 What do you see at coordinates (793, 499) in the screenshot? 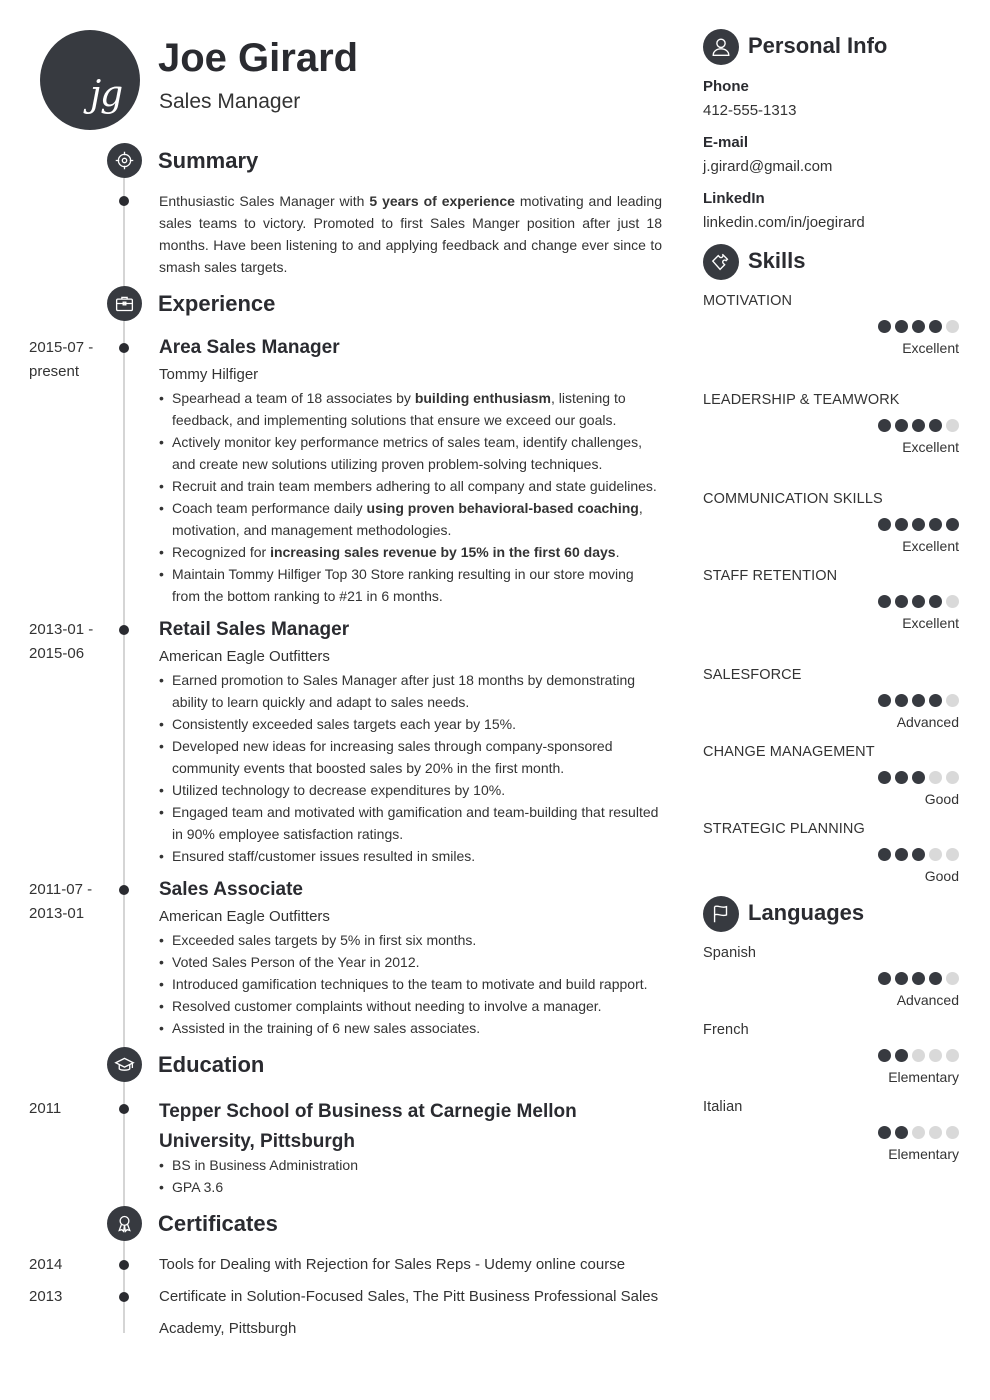
I see `rating-item-name: COMMUNICATION SKILLS` at bounding box center [793, 499].